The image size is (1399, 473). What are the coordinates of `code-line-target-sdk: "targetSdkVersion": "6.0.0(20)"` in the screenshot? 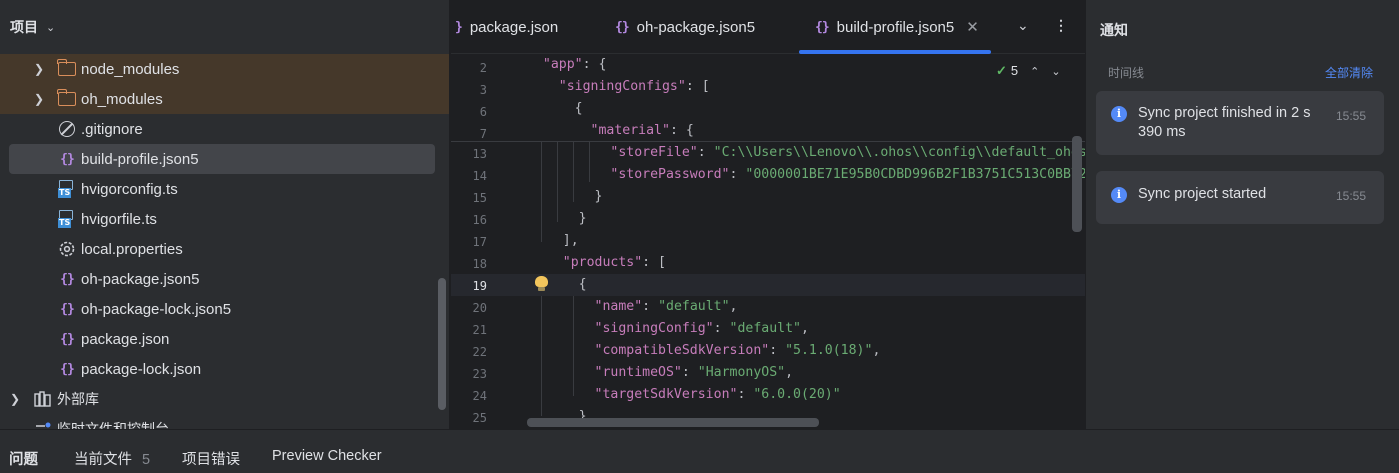 It's located at (686, 394).